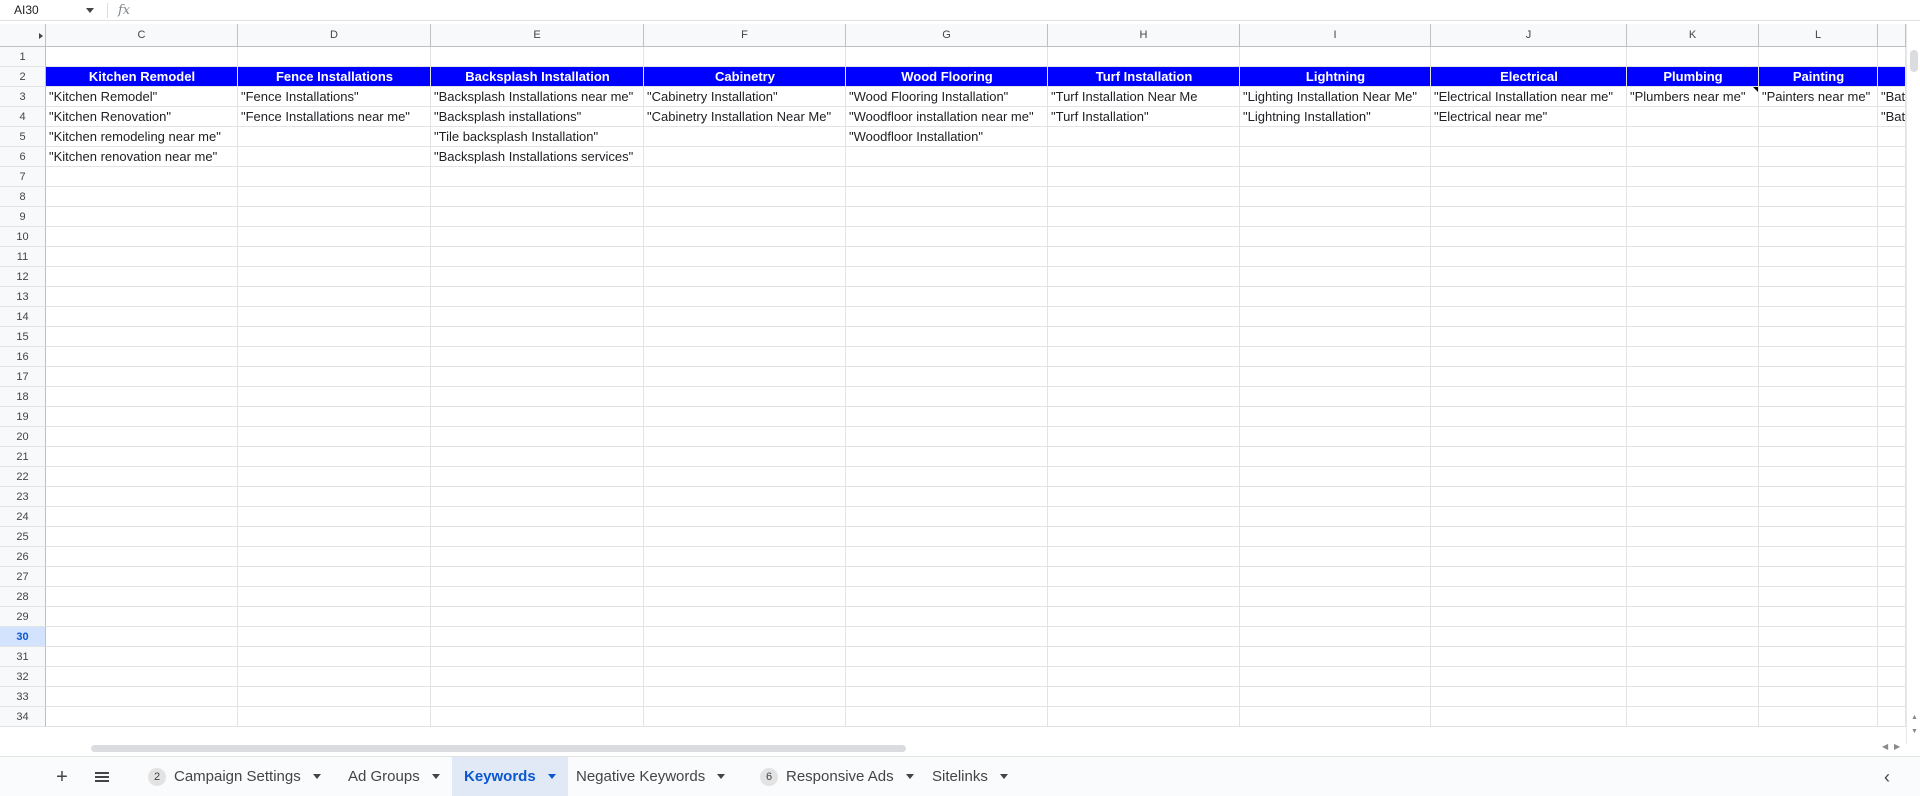 The height and width of the screenshot is (796, 1920). Describe the element at coordinates (946, 96) in the screenshot. I see `keyword-cell: "Wood Flooring Installation"` at that location.